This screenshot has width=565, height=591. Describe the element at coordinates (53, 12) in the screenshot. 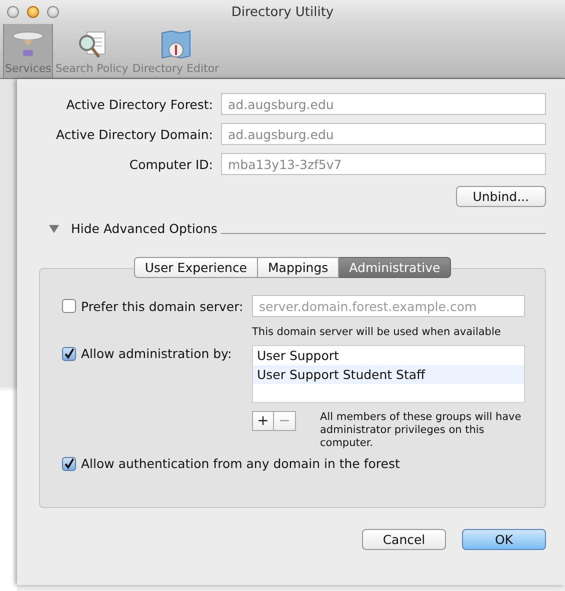

I see `zoom-button` at that location.